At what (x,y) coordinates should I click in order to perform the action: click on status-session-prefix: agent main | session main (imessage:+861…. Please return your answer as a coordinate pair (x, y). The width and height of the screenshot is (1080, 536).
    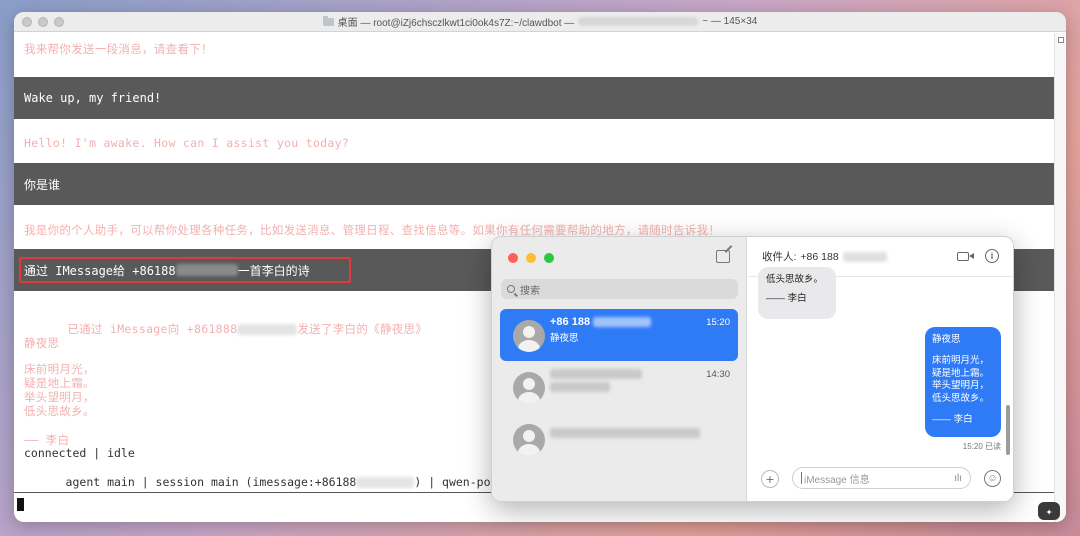
    Looking at the image, I should click on (211, 482).